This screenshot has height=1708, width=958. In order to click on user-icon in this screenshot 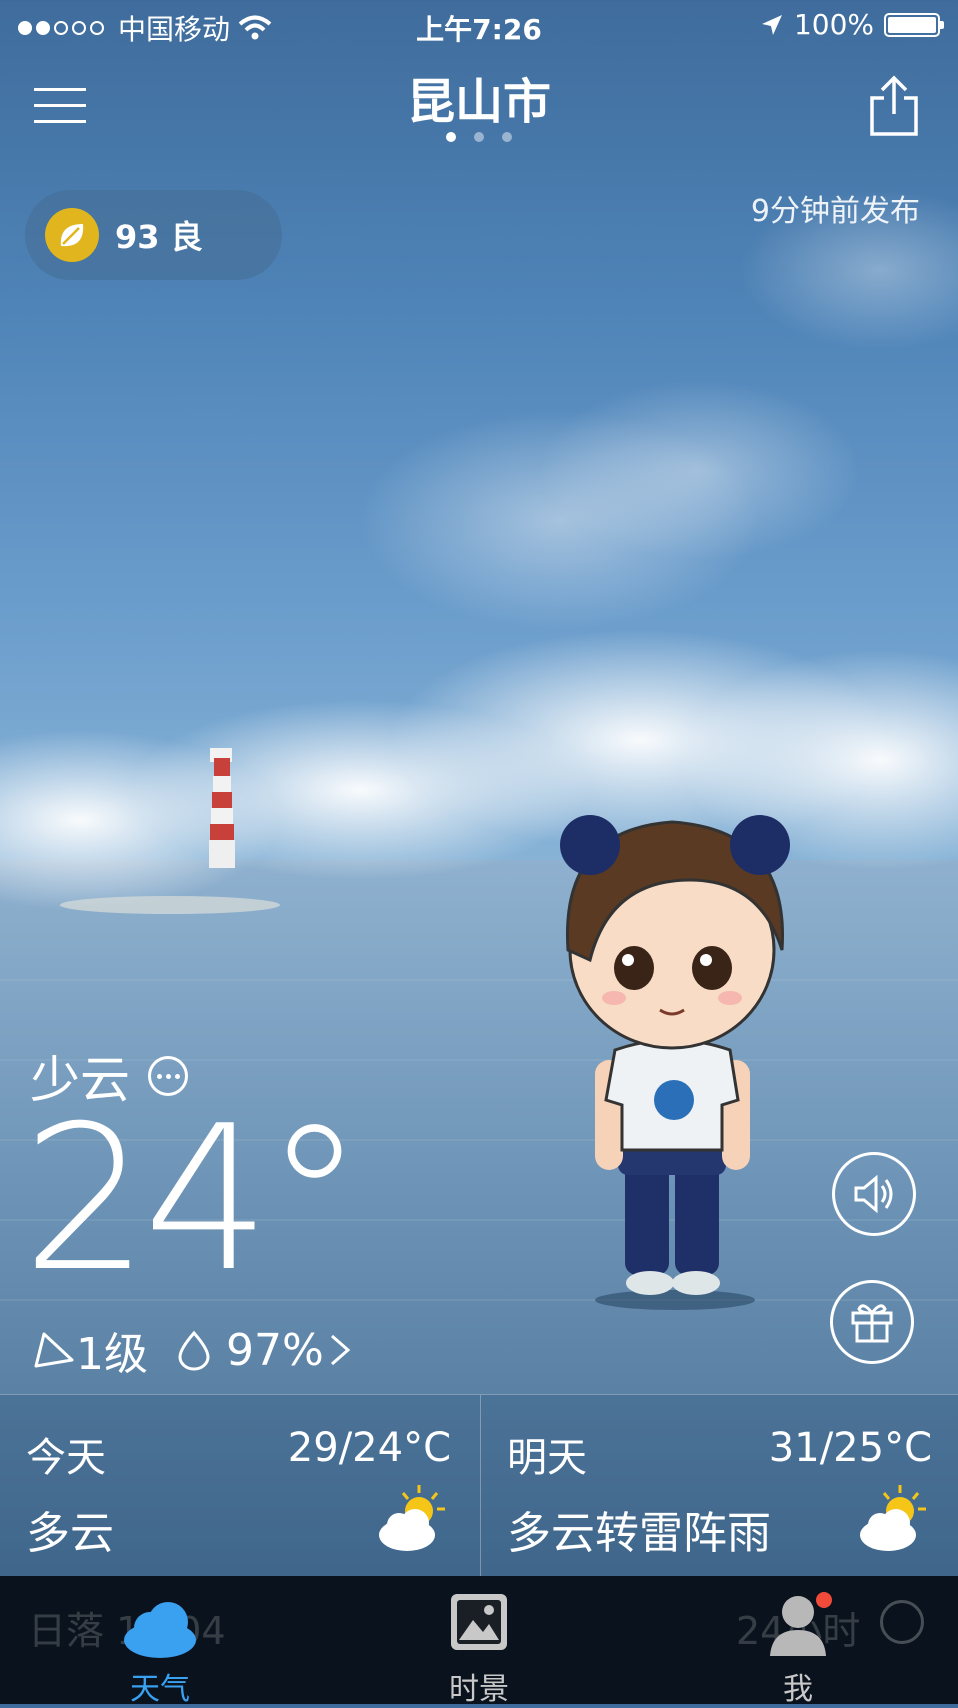, I will do `click(801, 1624)`.